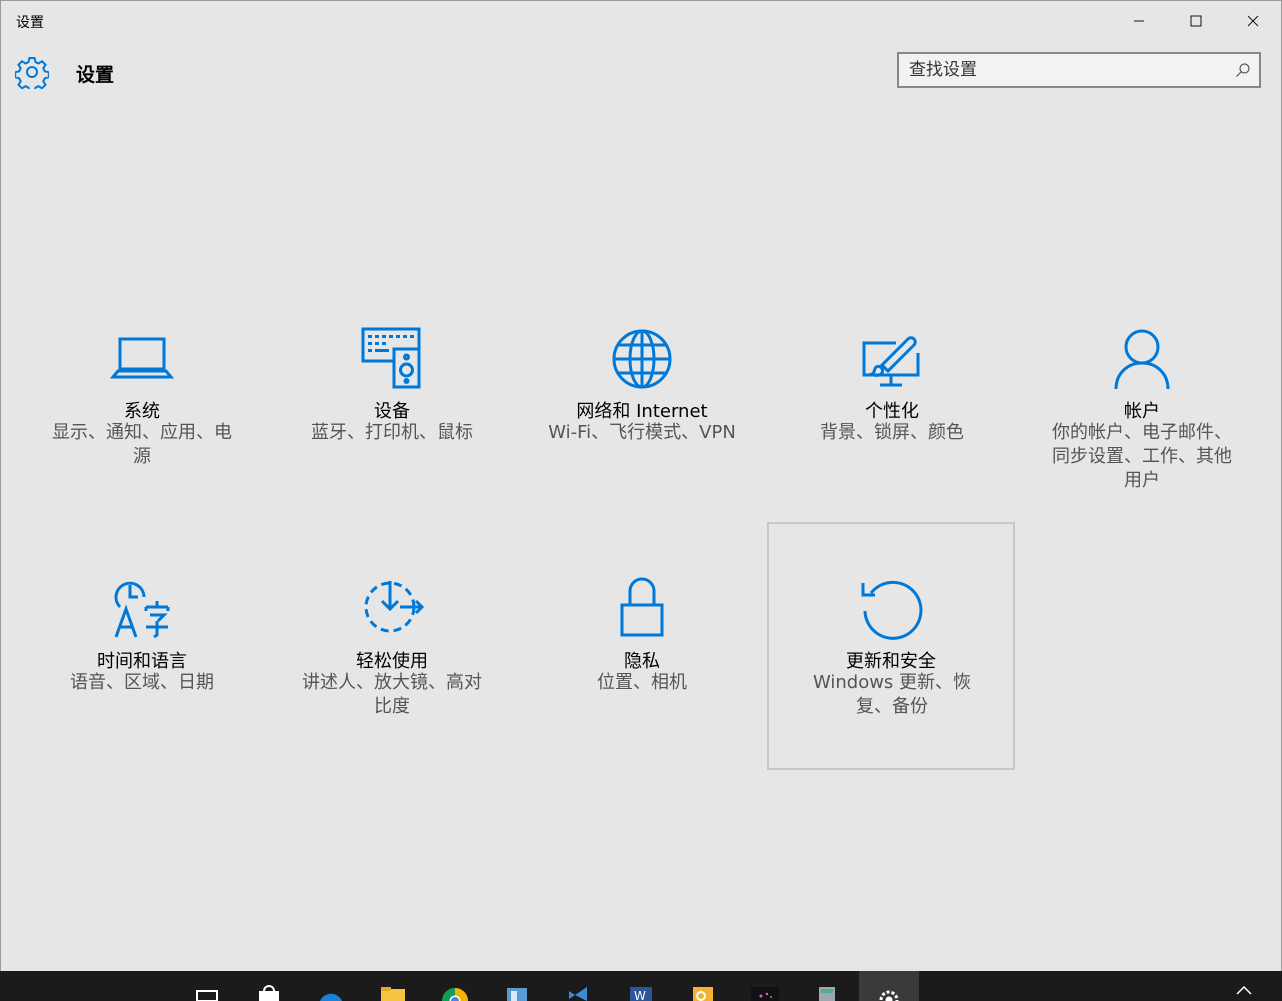  What do you see at coordinates (892, 397) in the screenshot?
I see `tile-personalization: 个性化 背景、锁屏、颜色` at bounding box center [892, 397].